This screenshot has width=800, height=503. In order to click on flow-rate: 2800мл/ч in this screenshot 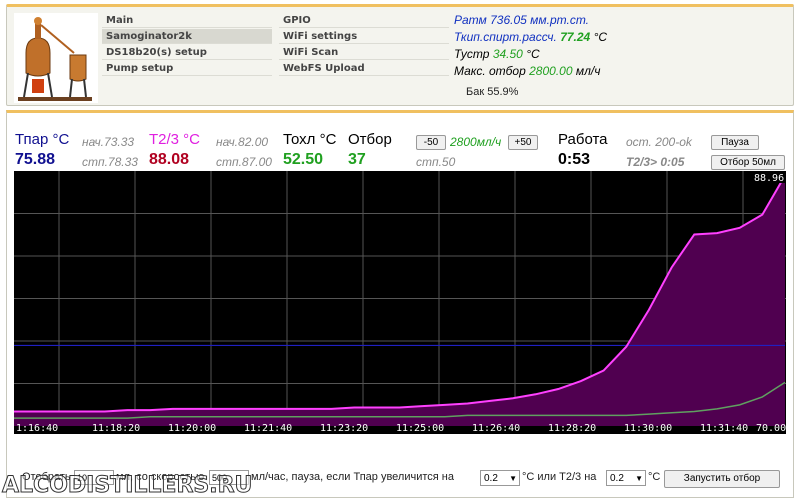, I will do `click(476, 142)`.